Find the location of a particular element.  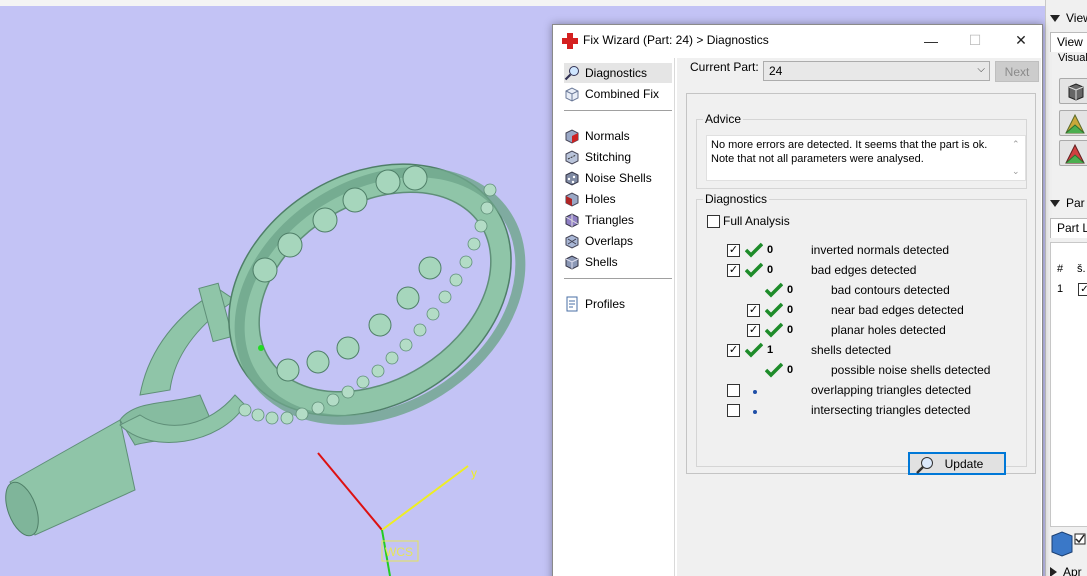

stitching-cube-icon is located at coordinates (572, 157).